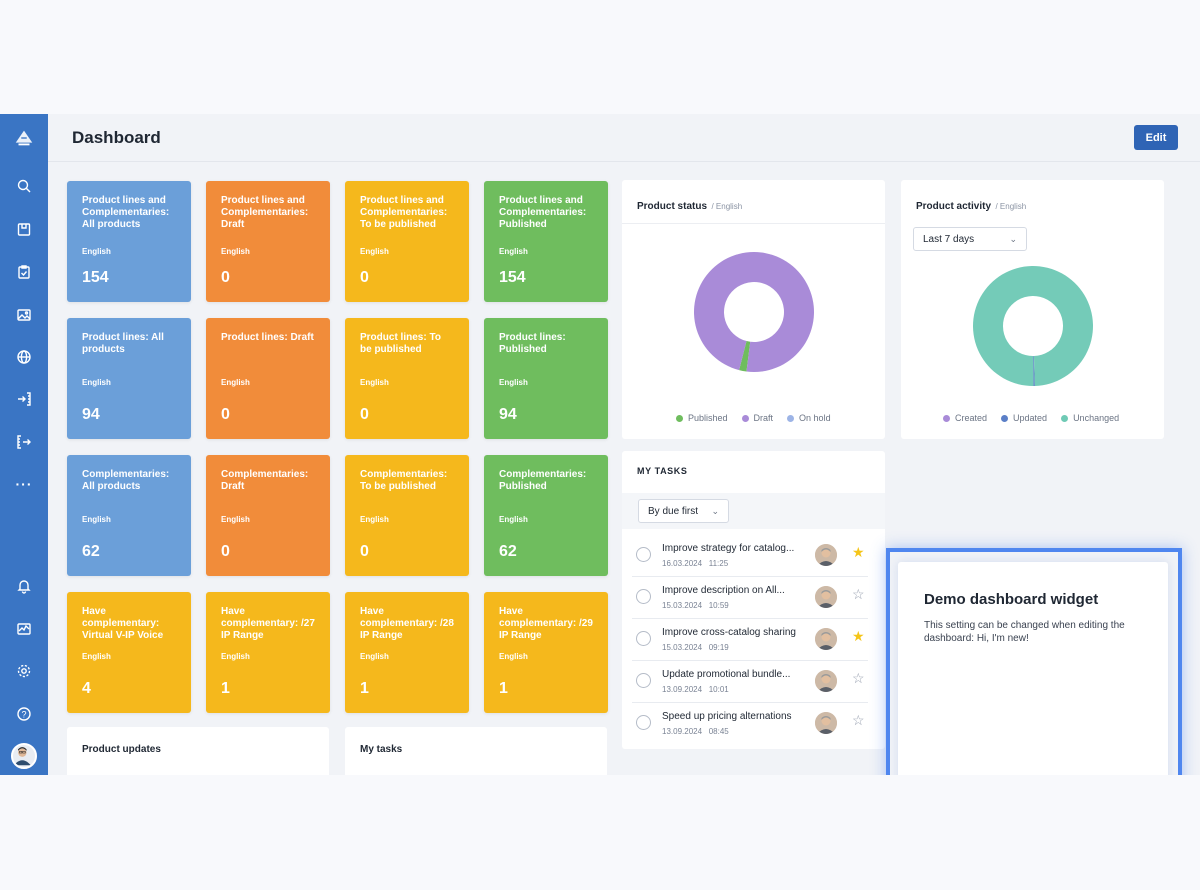 Image resolution: width=1200 pixels, height=890 pixels. What do you see at coordinates (24, 484) in the screenshot?
I see `more-icon: ···` at bounding box center [24, 484].